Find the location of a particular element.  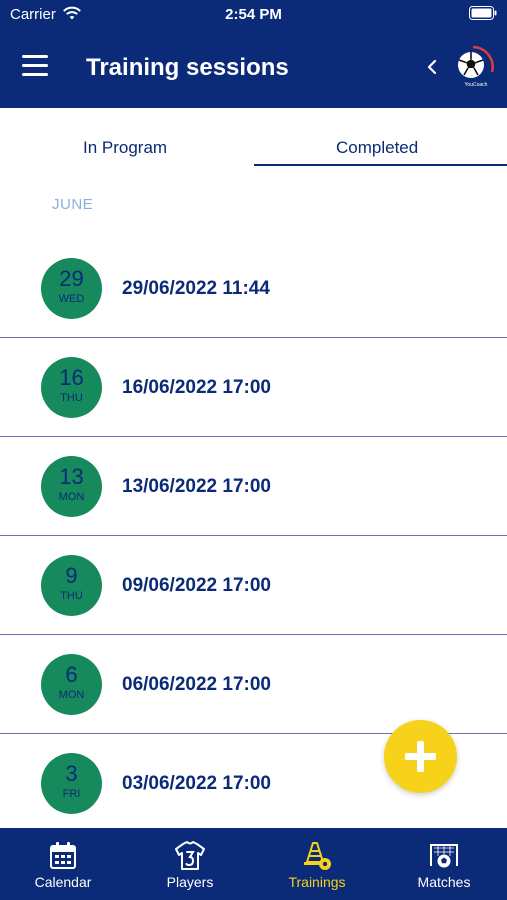

date-day: 13 is located at coordinates (71, 476).